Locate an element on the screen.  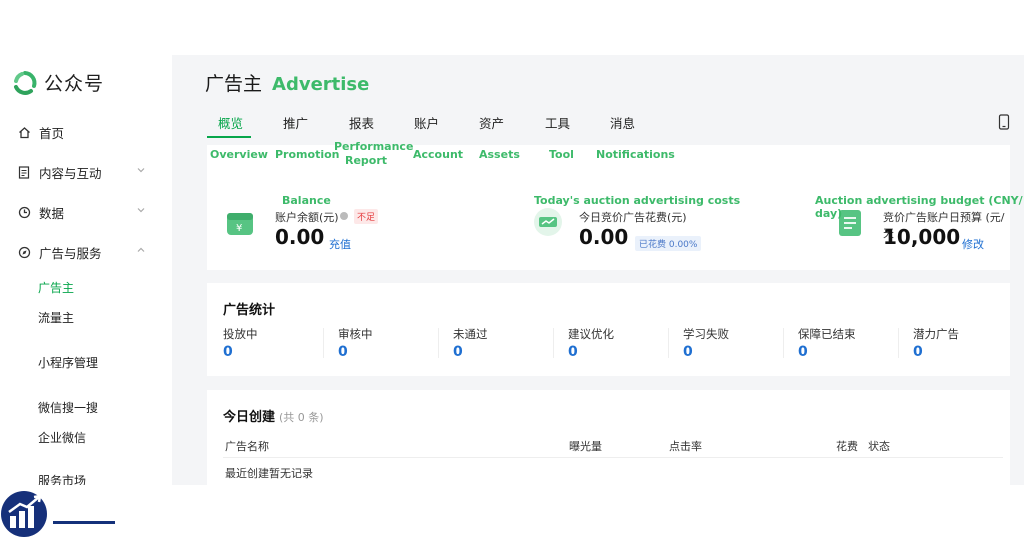
sidebar-subitem-publisher: 流量主 is located at coordinates (56, 317).